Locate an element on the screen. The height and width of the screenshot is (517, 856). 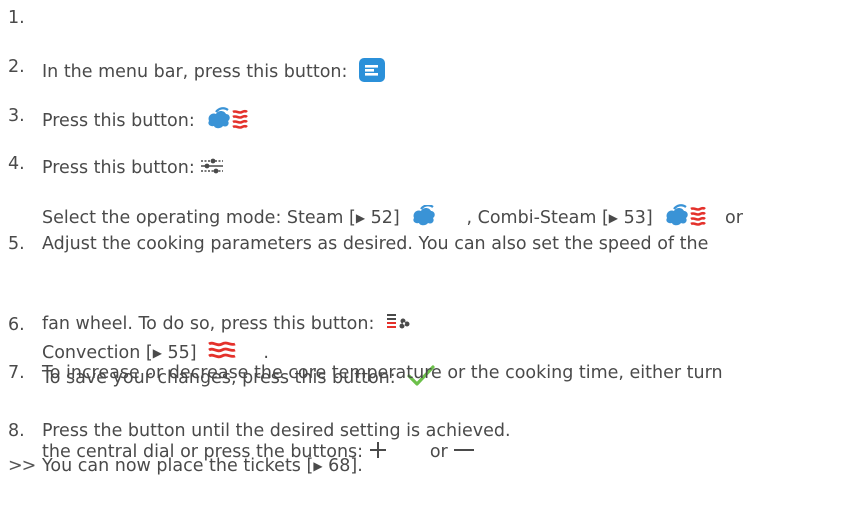
step-number: 6. is located at coordinates (16, 325).